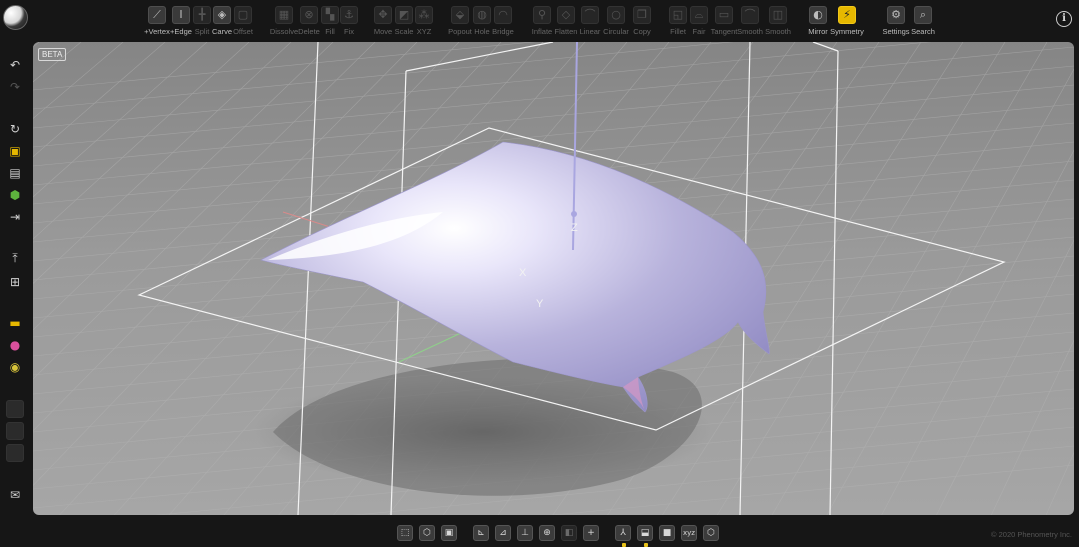  Describe the element at coordinates (574, 214) in the screenshot. I see `z-axis-handle` at that location.